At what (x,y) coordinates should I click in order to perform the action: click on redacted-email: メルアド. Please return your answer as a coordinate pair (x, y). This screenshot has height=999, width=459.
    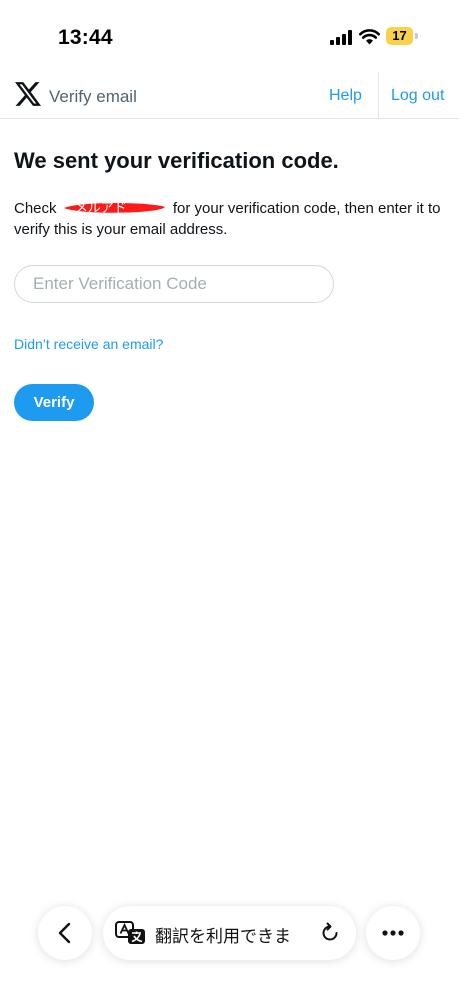
    Looking at the image, I should click on (115, 208).